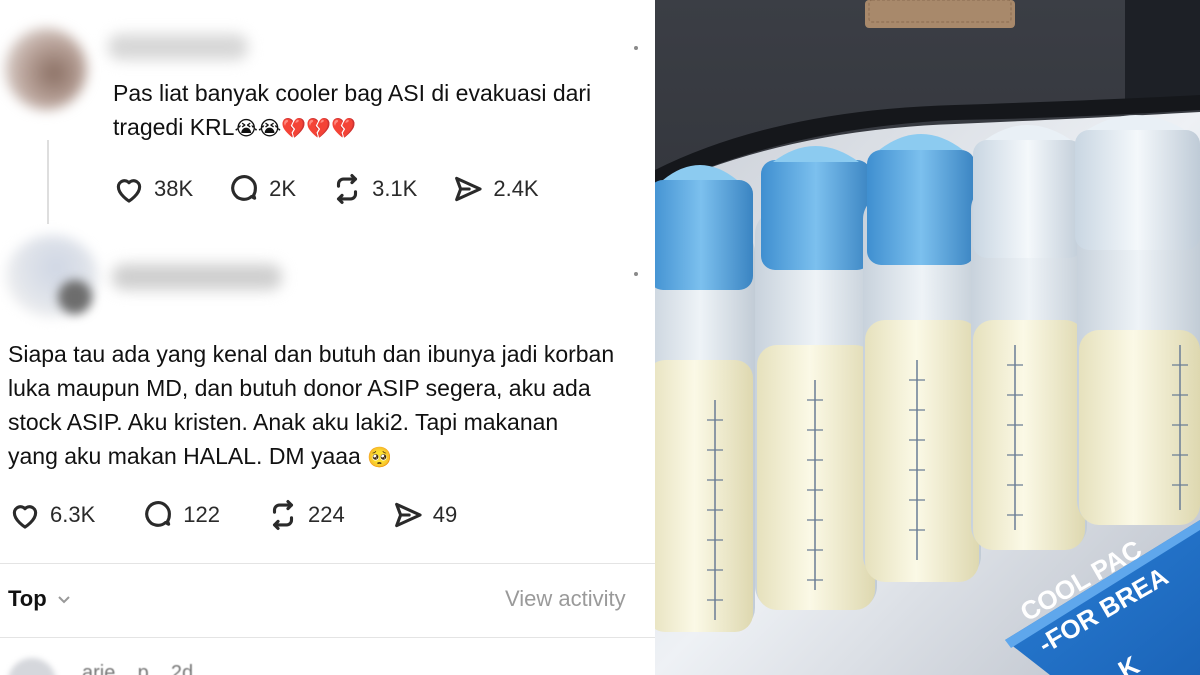 This screenshot has width=1200, height=675. I want to click on reply-count: 122, so click(201, 514).